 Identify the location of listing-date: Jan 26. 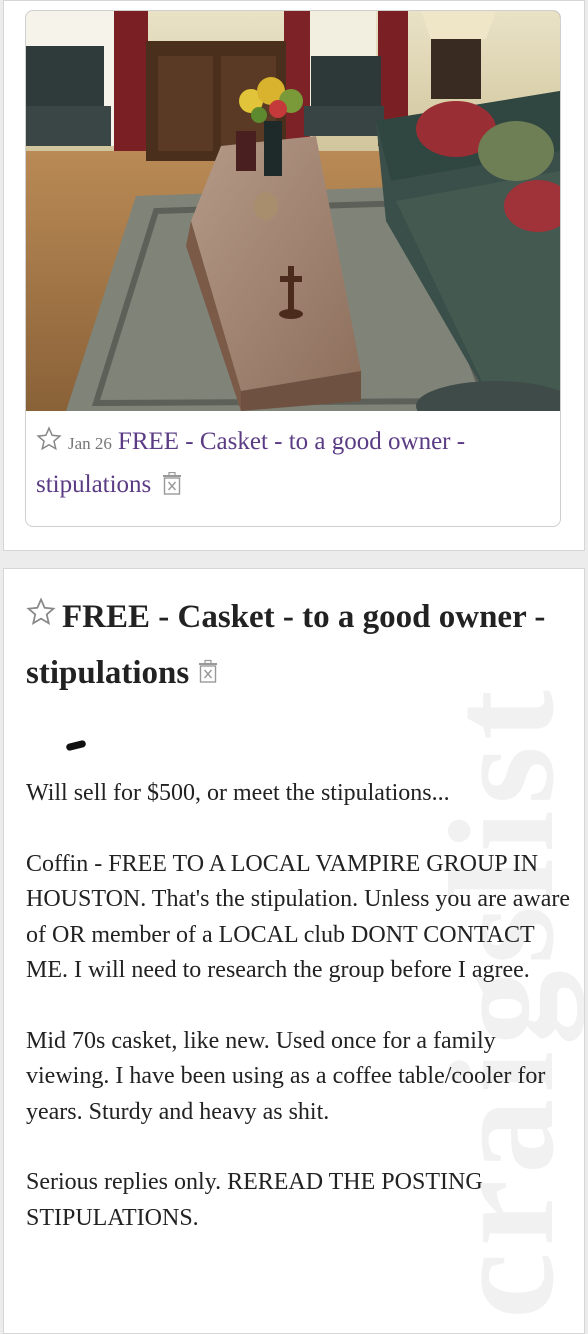
(90, 443).